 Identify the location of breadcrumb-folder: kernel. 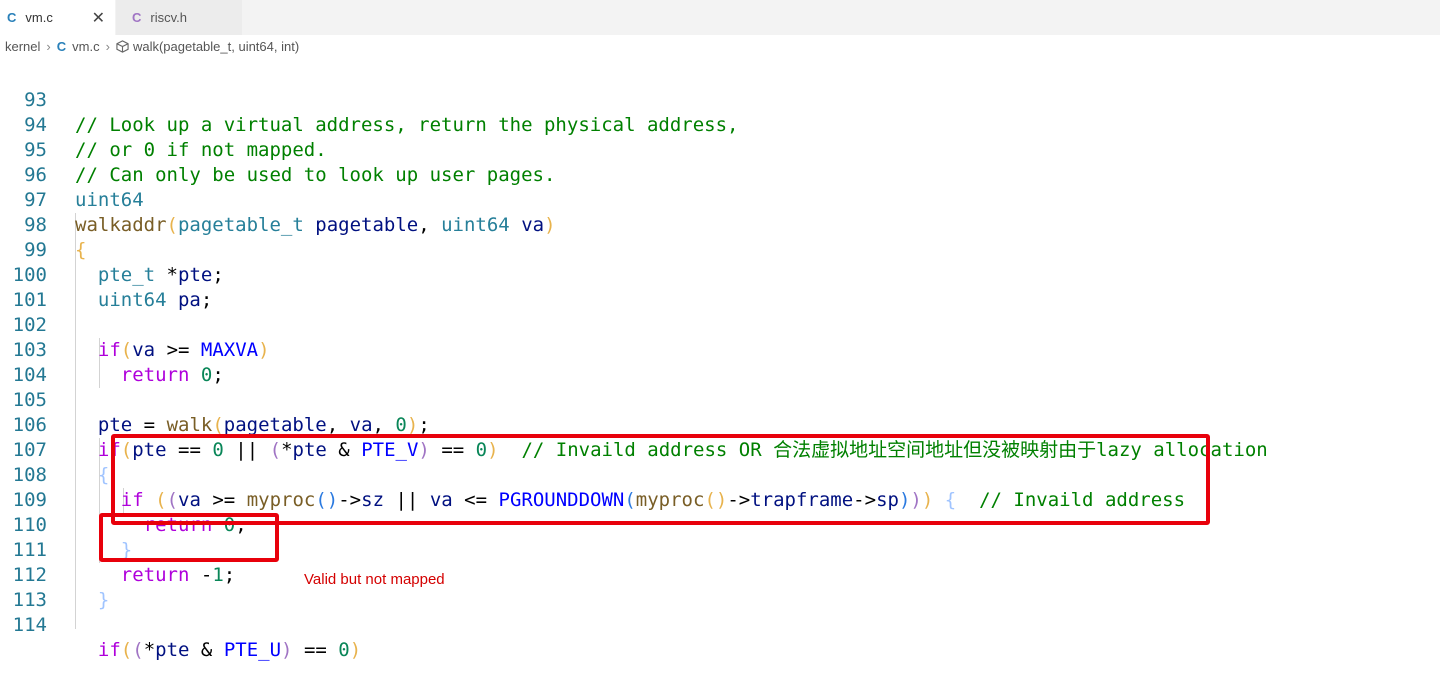
(22, 46).